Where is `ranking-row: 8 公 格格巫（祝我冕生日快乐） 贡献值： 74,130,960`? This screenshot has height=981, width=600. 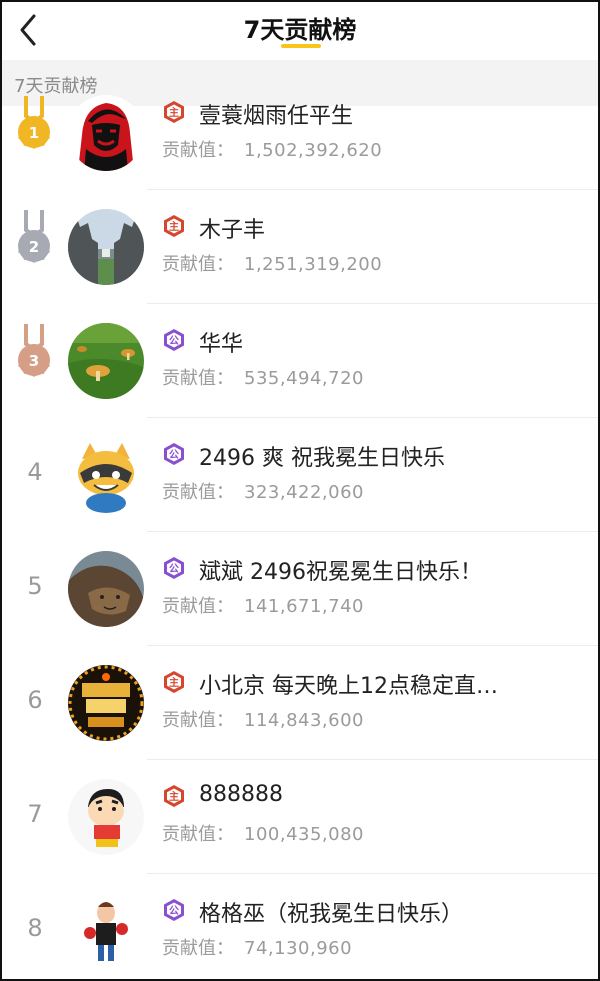 ranking-row: 8 公 格格巫（祝我冕生日快乐） 贡献值： 74,130,960 is located at coordinates (300, 926).